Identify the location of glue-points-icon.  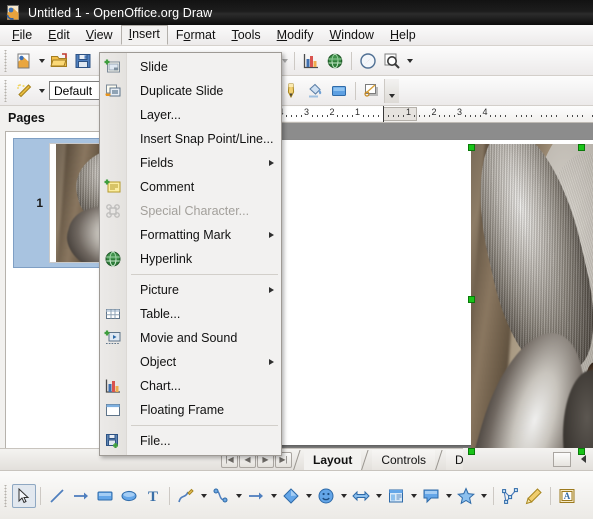
(534, 496).